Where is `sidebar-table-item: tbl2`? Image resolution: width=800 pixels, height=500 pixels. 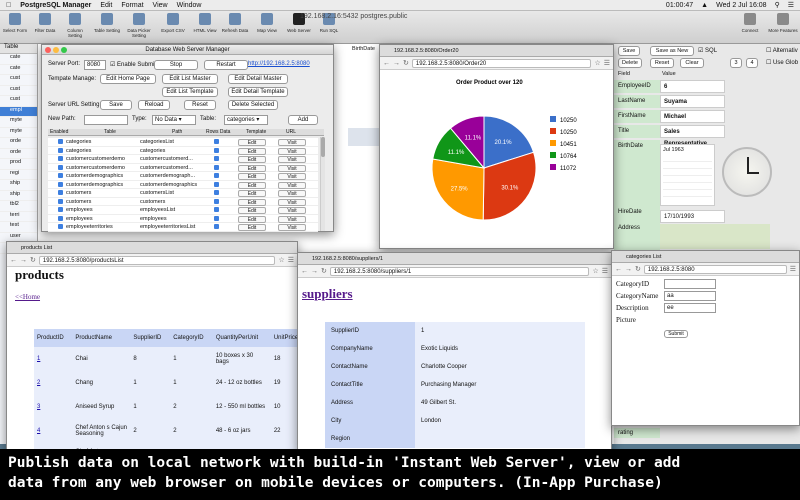 sidebar-table-item: tbl2 is located at coordinates (18, 206).